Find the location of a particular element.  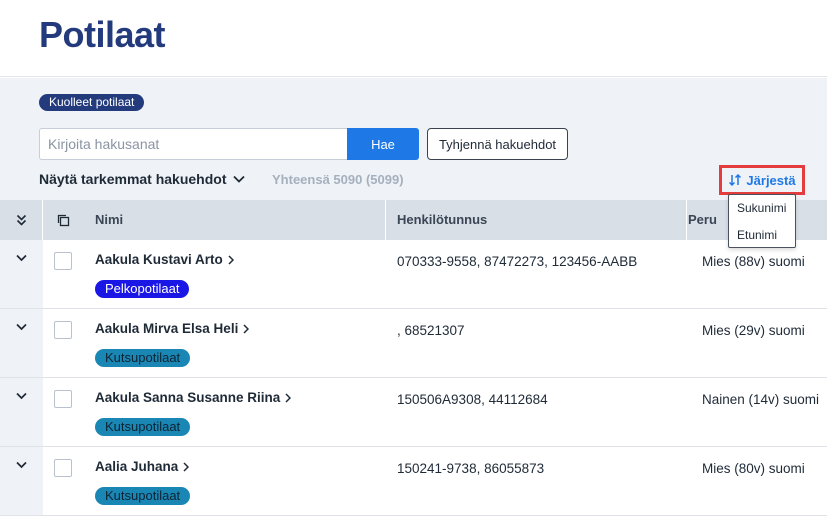

search-button: Hae is located at coordinates (383, 144).